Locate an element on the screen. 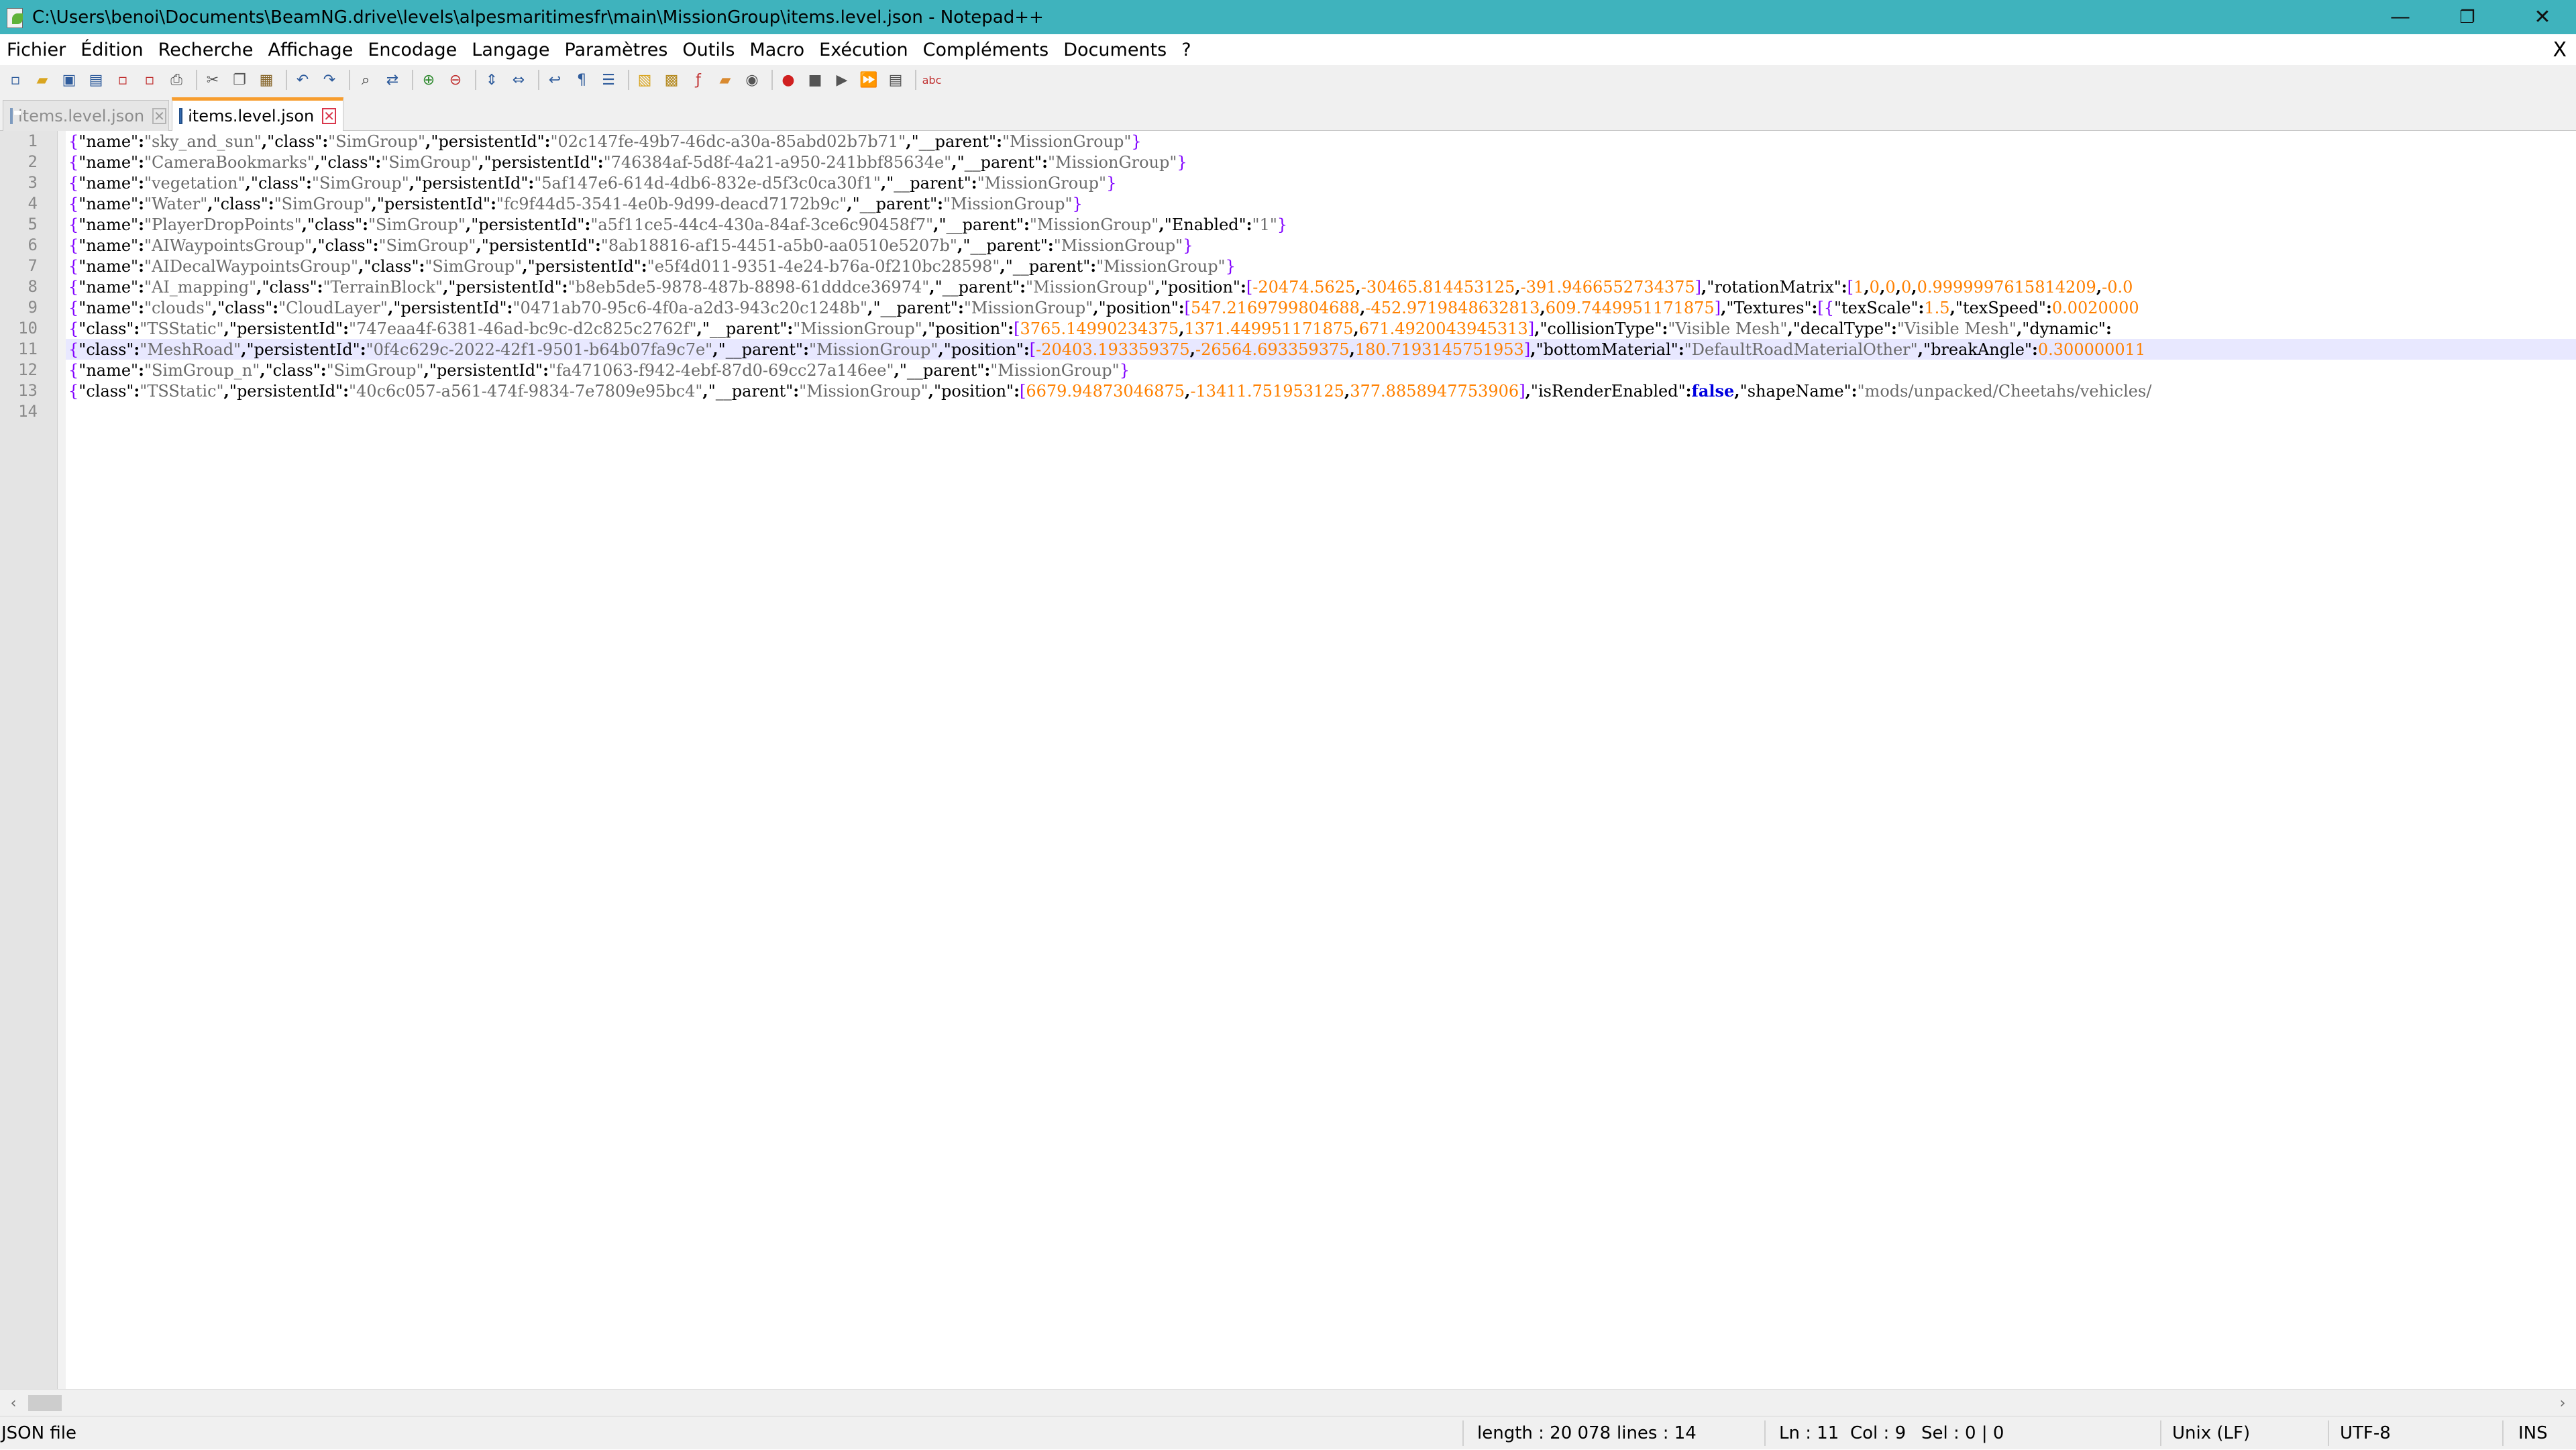  save-macro-icon: ▤ is located at coordinates (895, 79).